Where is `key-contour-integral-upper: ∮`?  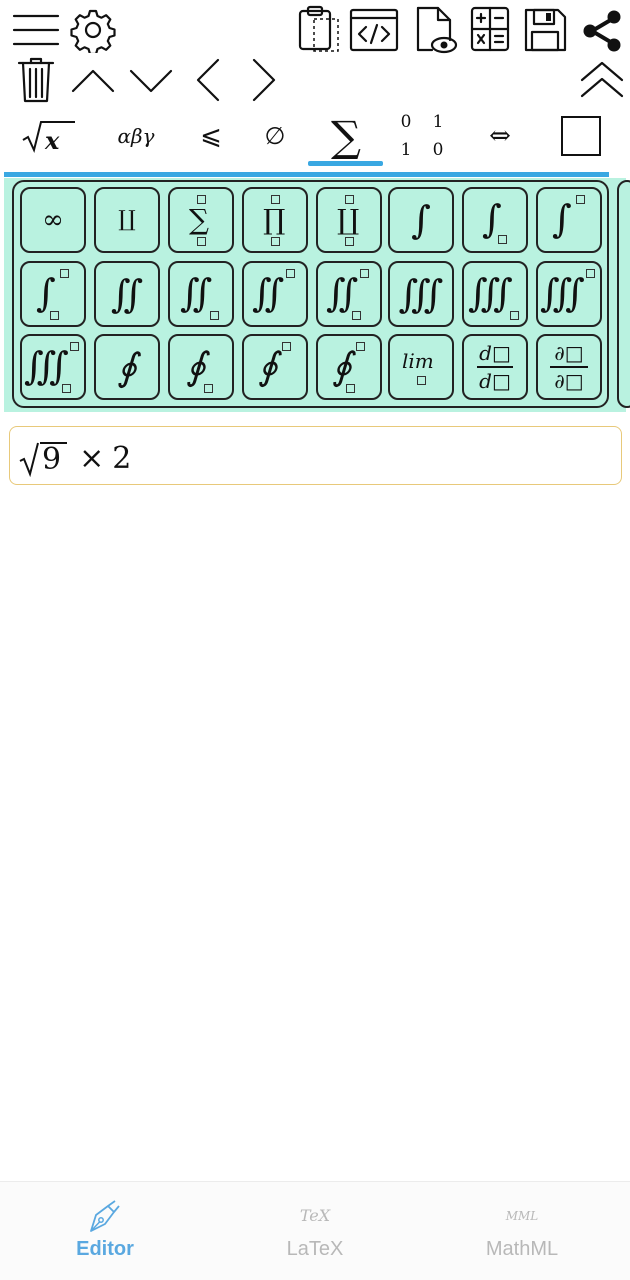
key-contour-integral-upper: ∮ is located at coordinates (275, 367).